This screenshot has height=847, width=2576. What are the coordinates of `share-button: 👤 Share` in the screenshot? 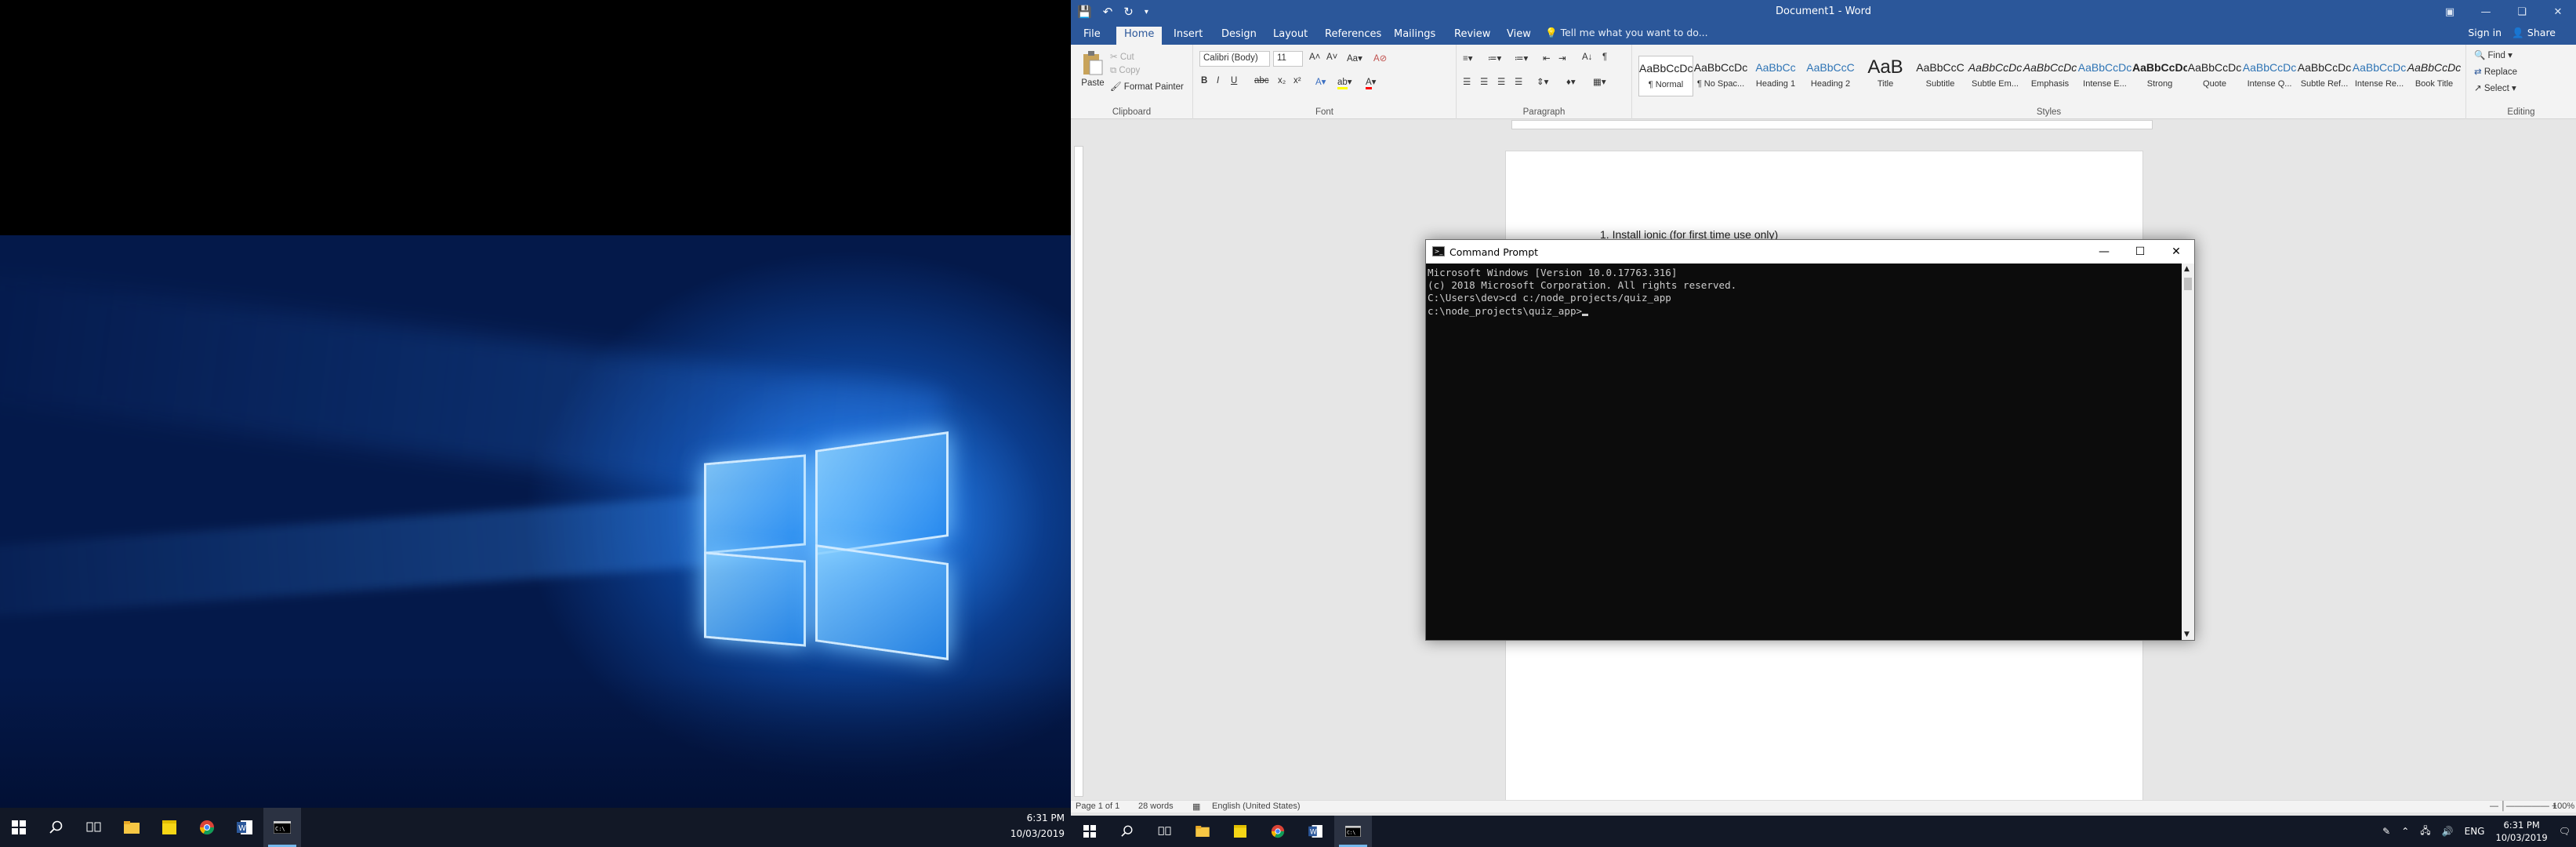 It's located at (2534, 33).